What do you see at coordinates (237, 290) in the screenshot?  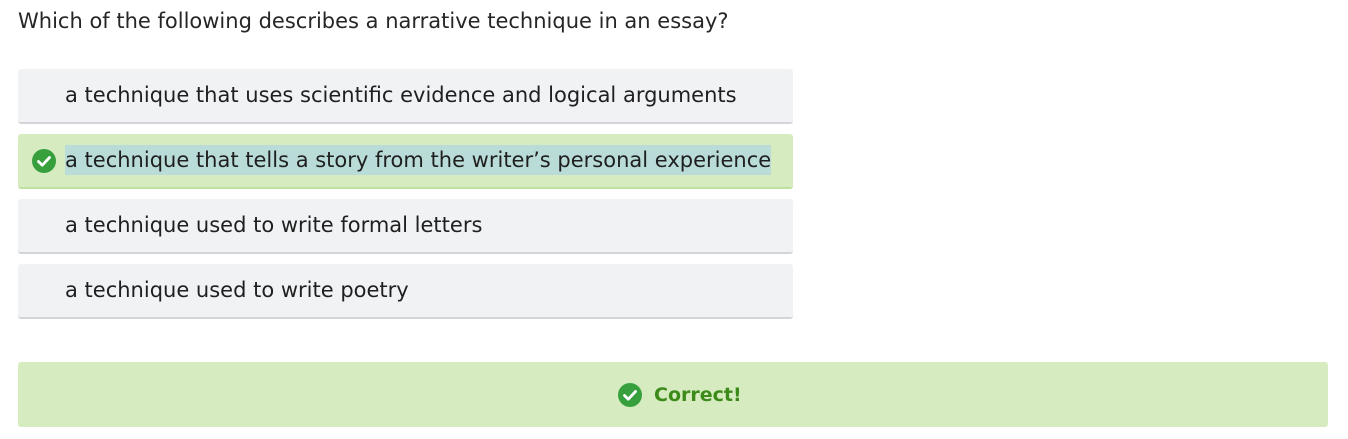 I see `answer-option-label: a technique used to write poetry` at bounding box center [237, 290].